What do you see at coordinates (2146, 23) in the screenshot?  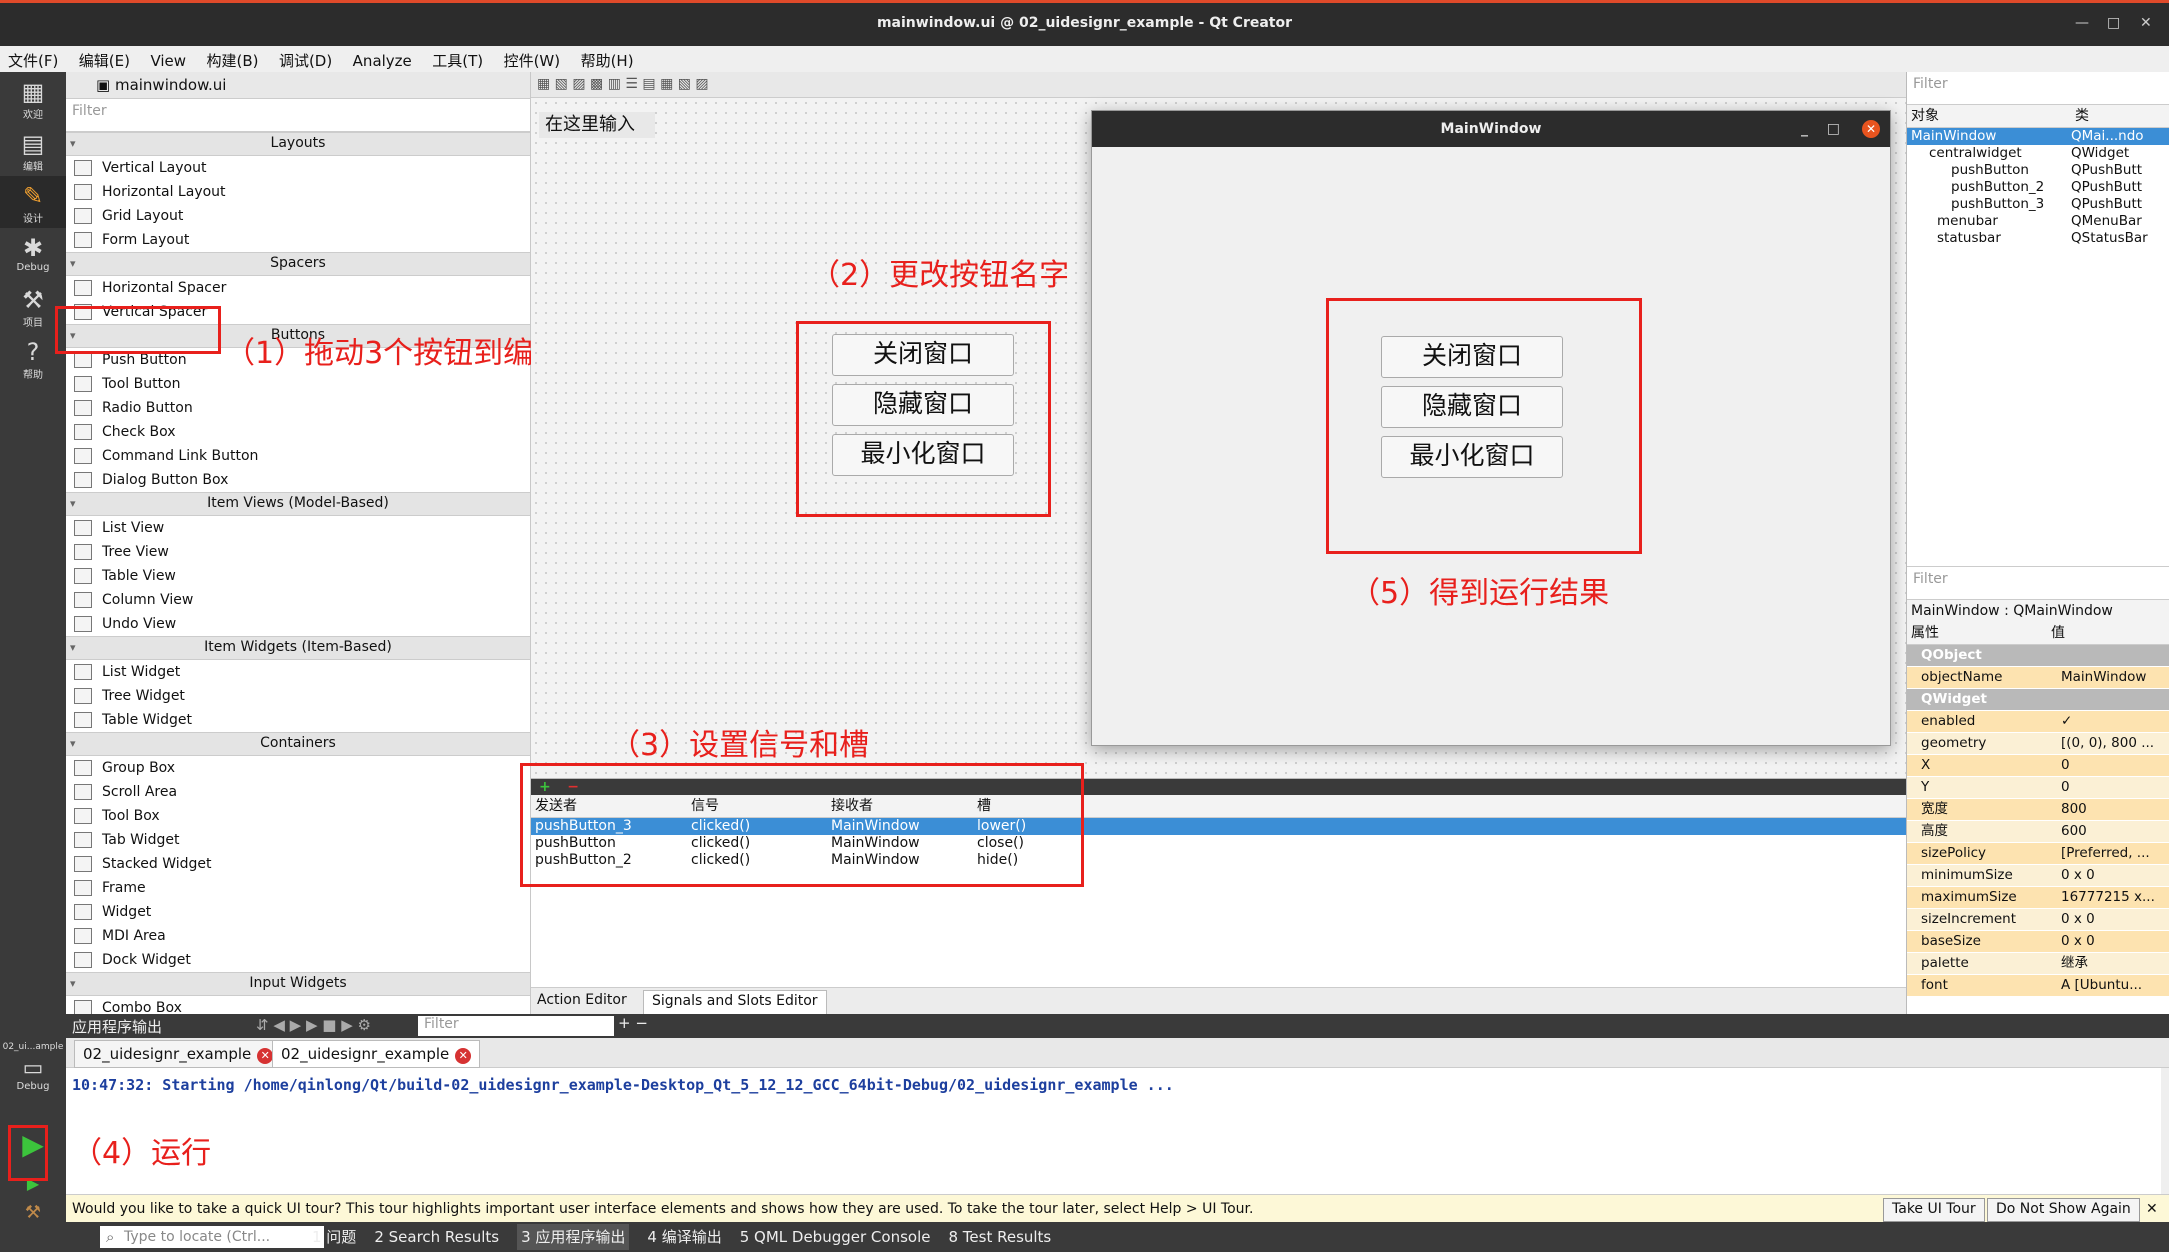 I see `close-icon: ✕` at bounding box center [2146, 23].